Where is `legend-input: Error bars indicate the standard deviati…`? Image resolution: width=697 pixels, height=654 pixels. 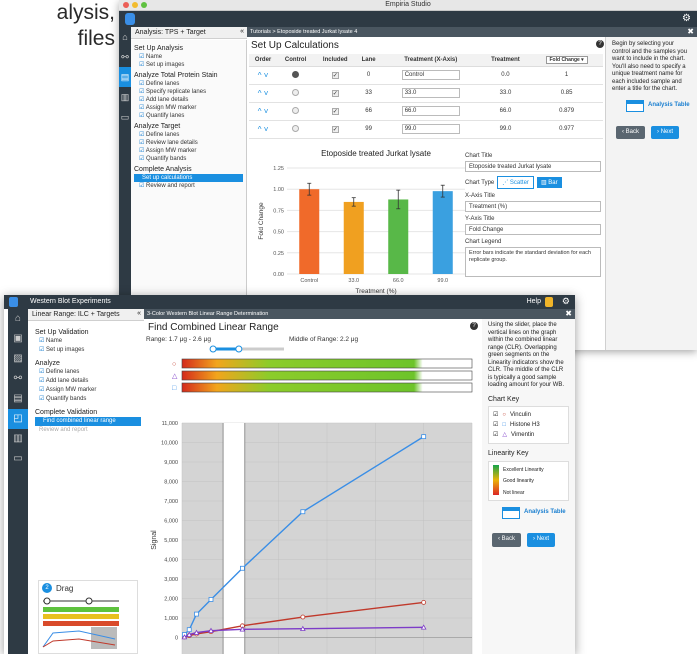
legend-input: Error bars indicate the standard deviati… is located at coordinates (533, 262).